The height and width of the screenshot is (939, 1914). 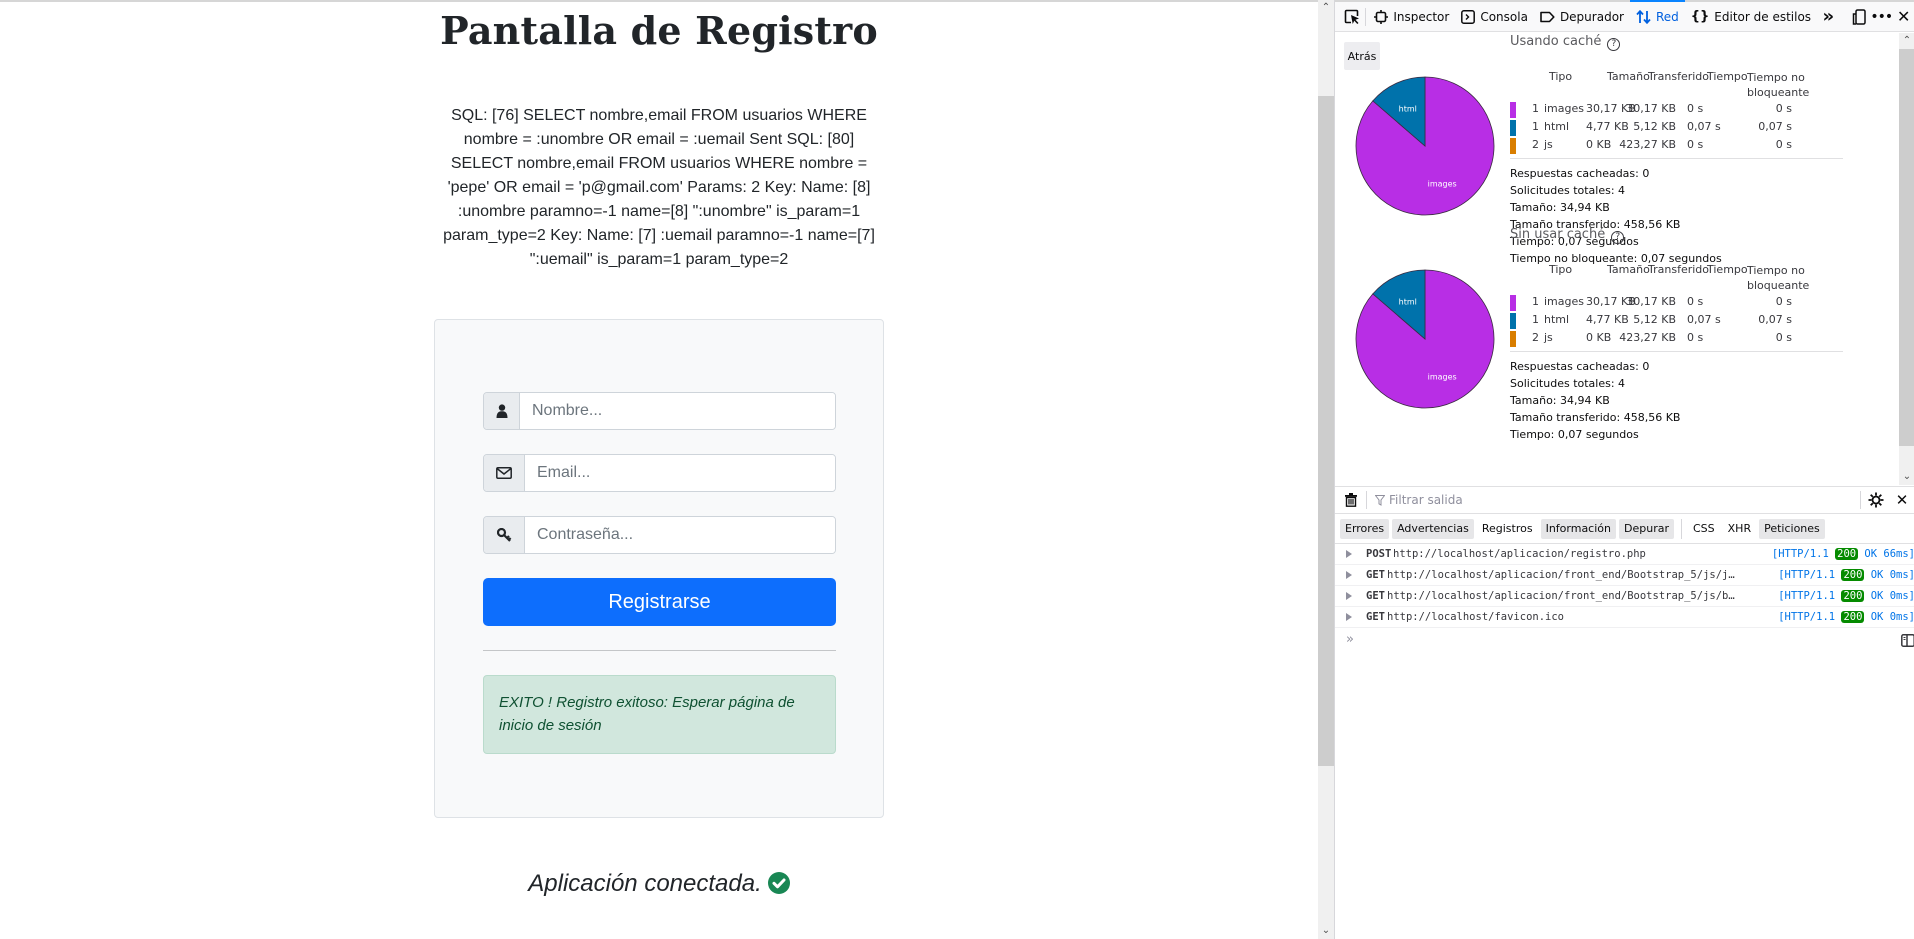 I want to click on filter-información: Información, so click(x=1578, y=528).